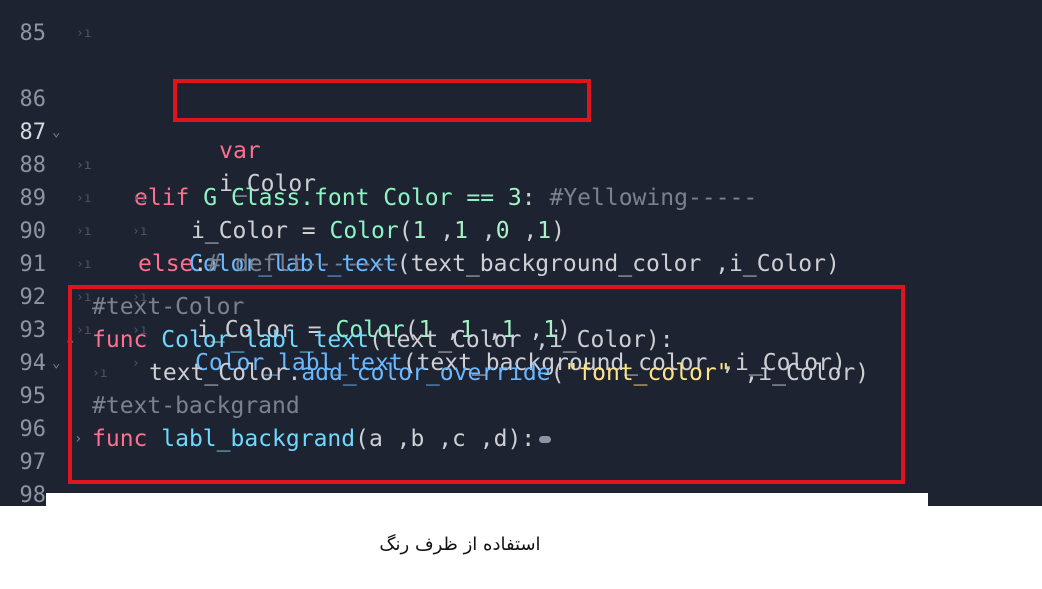 The image size is (1042, 589). What do you see at coordinates (487, 503) in the screenshot?
I see `image-crop-strip` at bounding box center [487, 503].